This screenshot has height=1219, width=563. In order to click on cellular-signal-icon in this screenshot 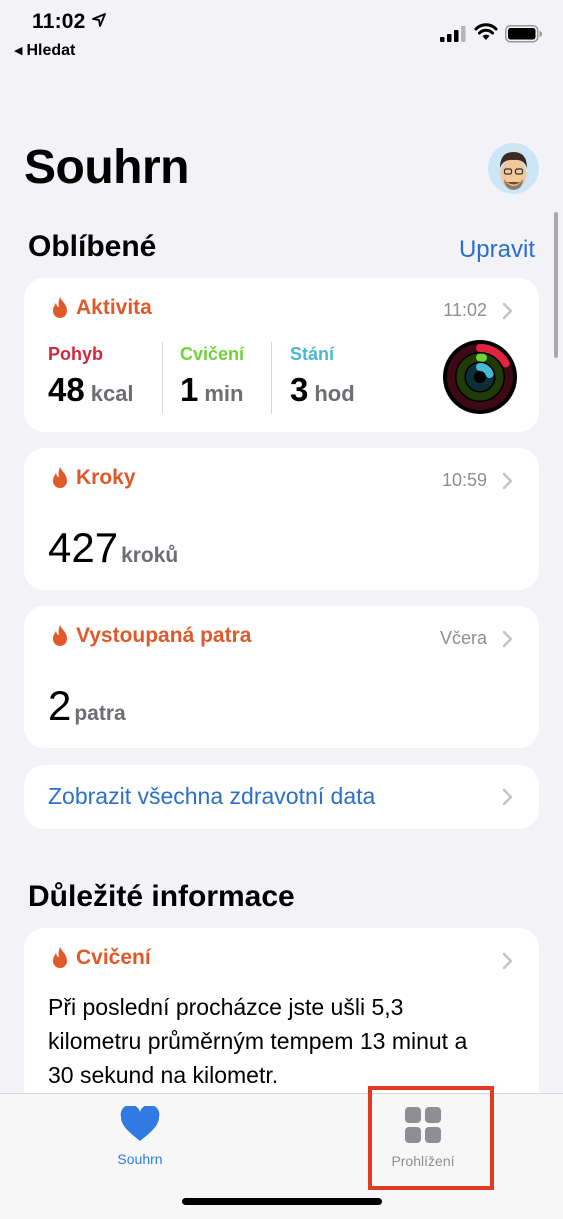, I will do `click(453, 34)`.